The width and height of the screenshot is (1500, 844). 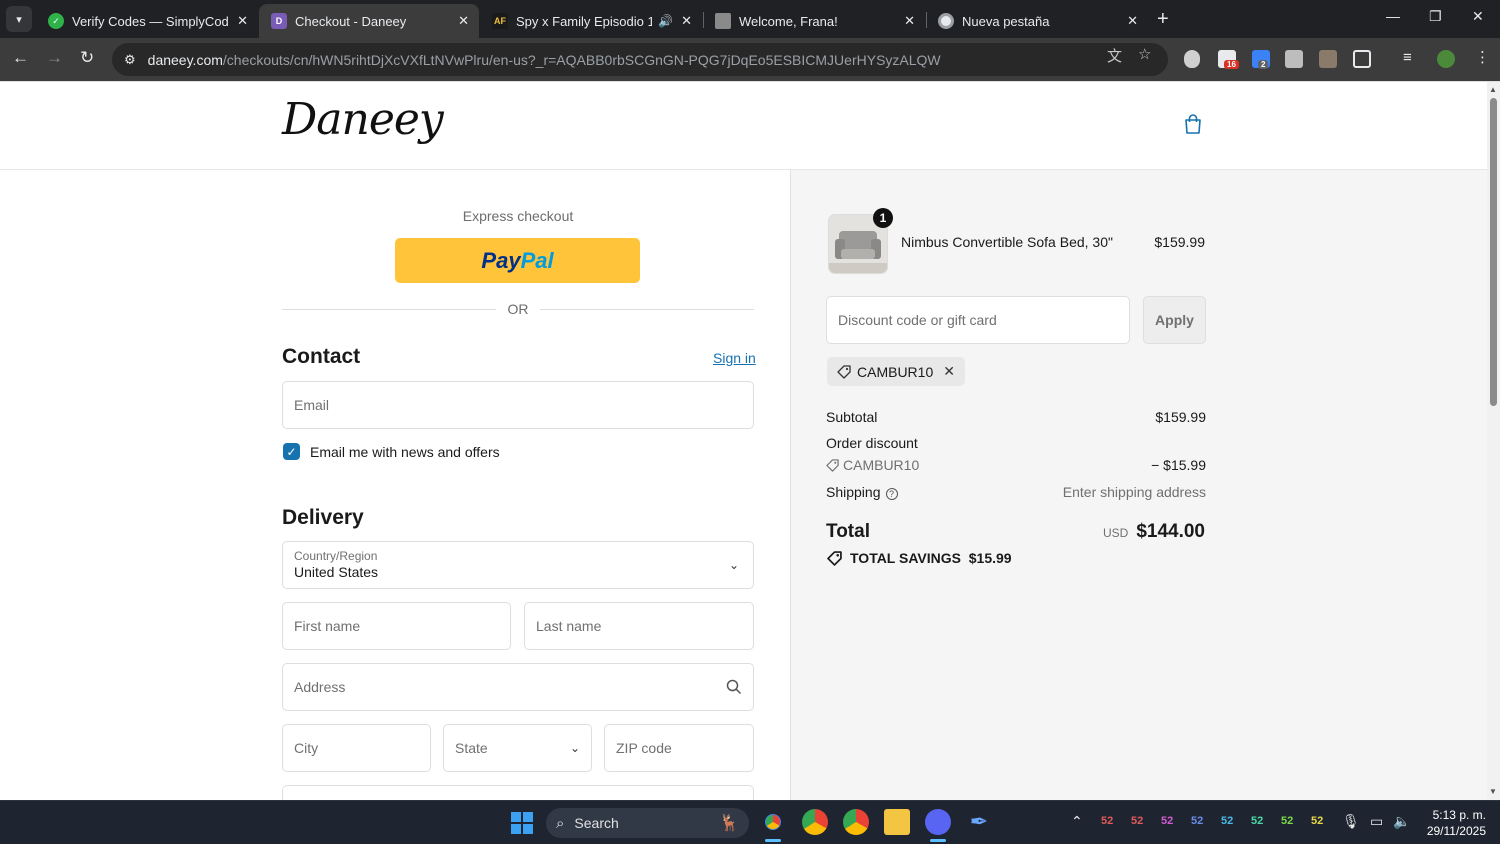 I want to click on clock-time: 5:13 p. m., so click(x=1459, y=815).